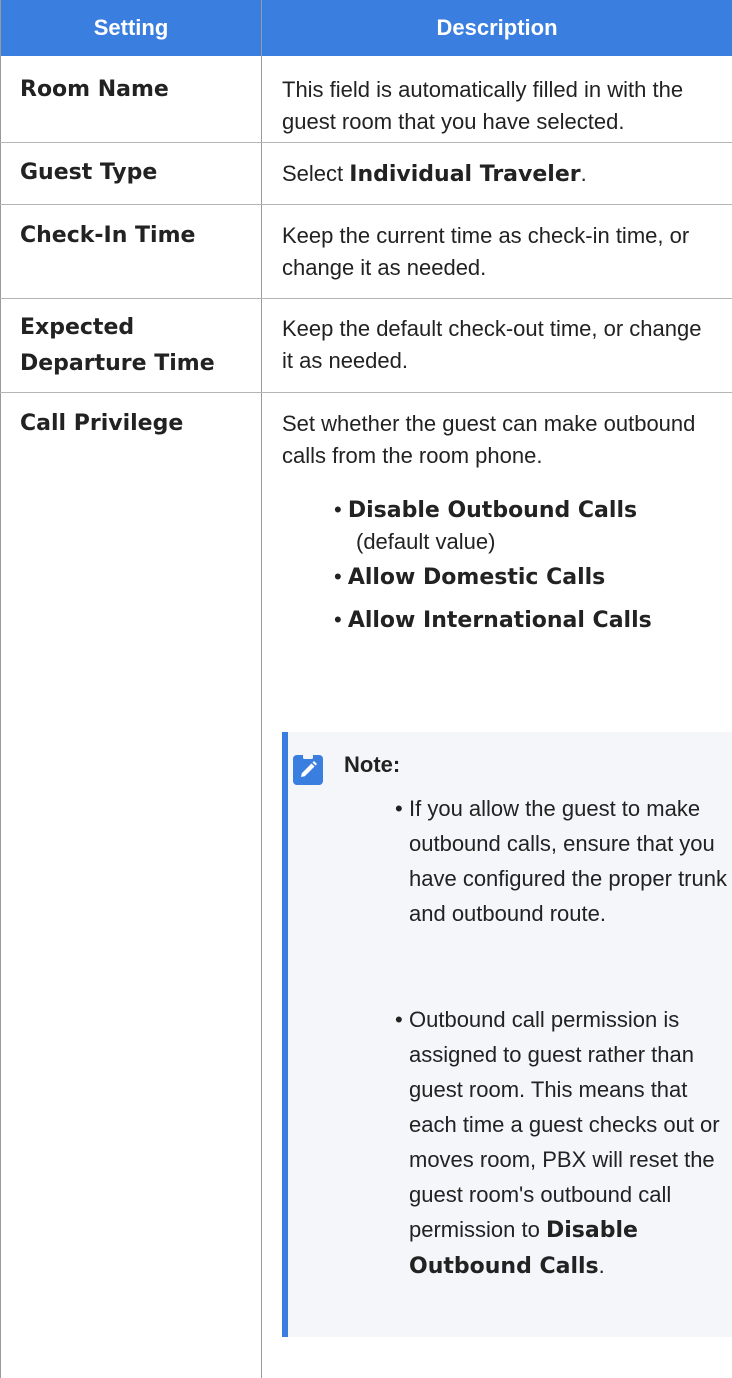  I want to click on description-guest-type: Select Individual Traveler., so click(504, 174).